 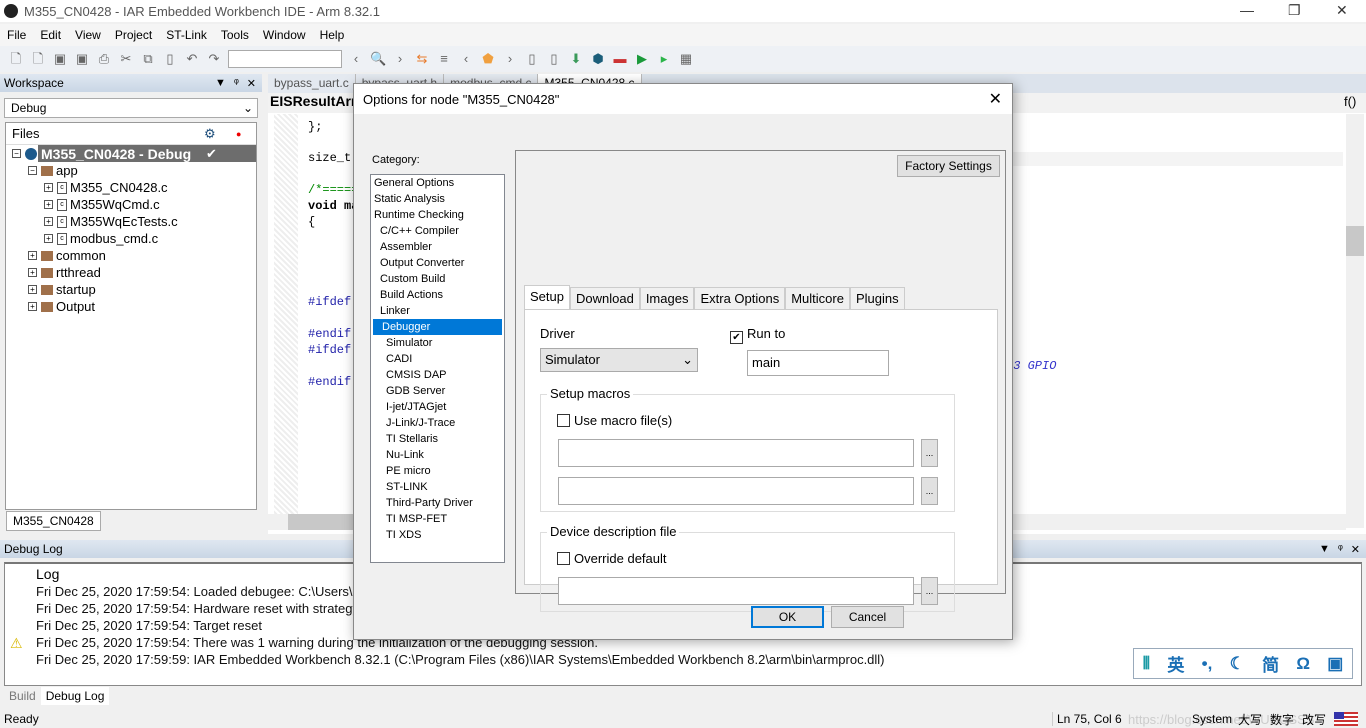 I want to click on vertical-scrollbar, so click(x=1355, y=321).